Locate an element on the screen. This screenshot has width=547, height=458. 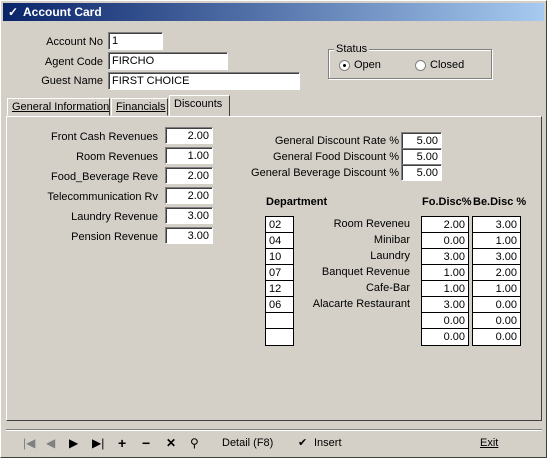
revenue-input: 1.00 is located at coordinates (189, 155).